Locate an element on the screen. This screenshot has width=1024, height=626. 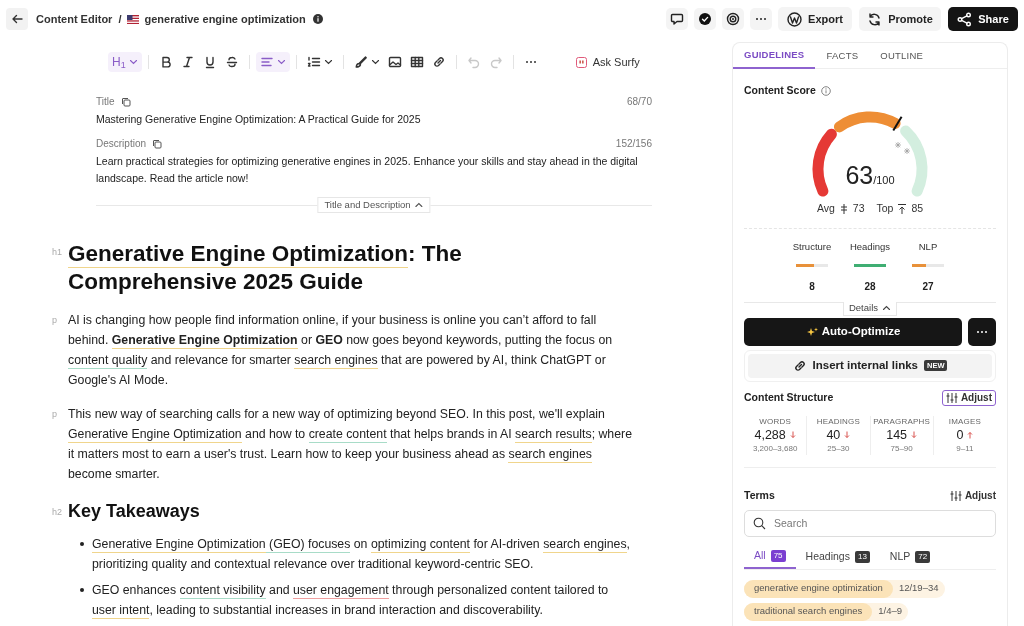
more-icon is located at coordinates (982, 331).